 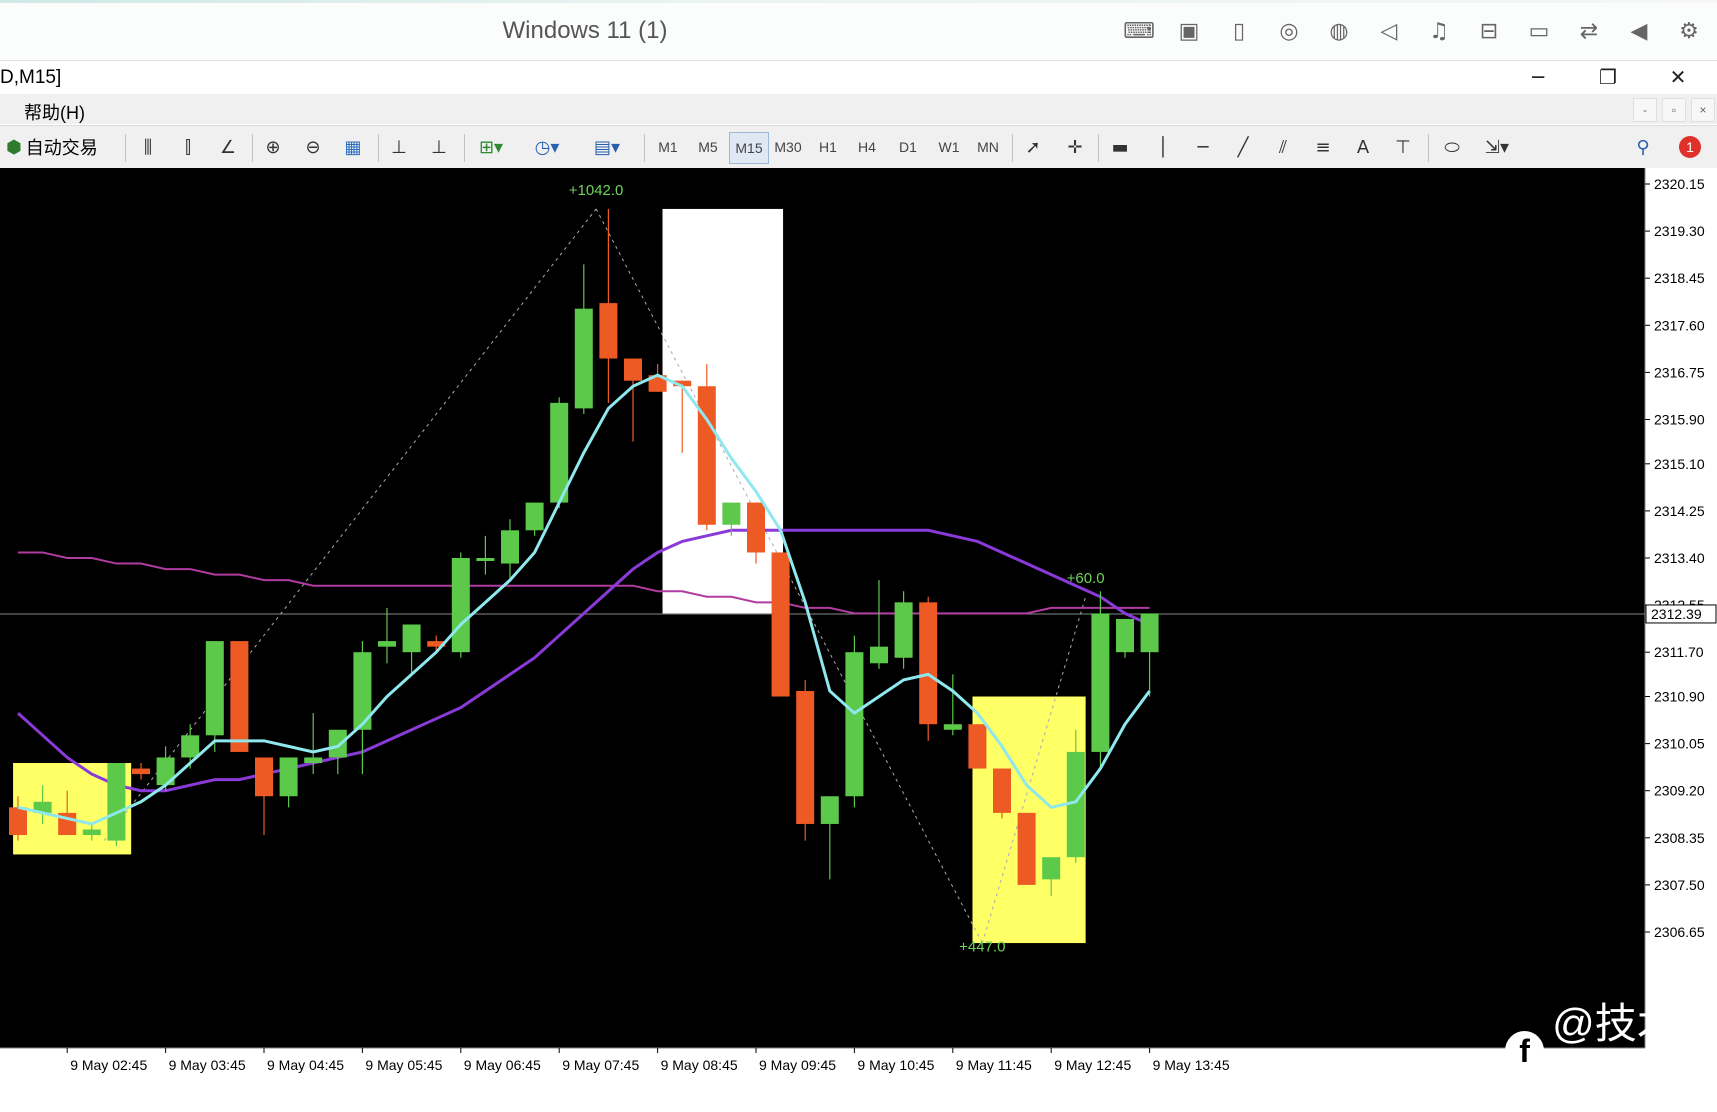 What do you see at coordinates (1339, 31) in the screenshot?
I see `network-icon: ◍` at bounding box center [1339, 31].